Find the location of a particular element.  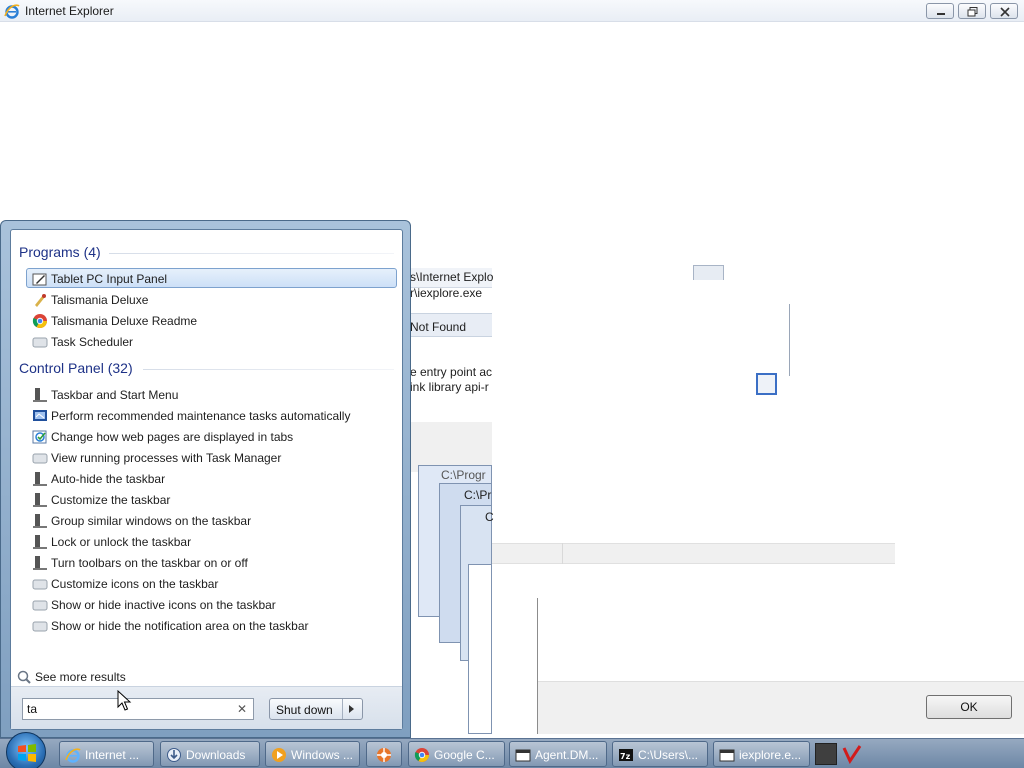

background-close-fragment is located at coordinates (708, 272).